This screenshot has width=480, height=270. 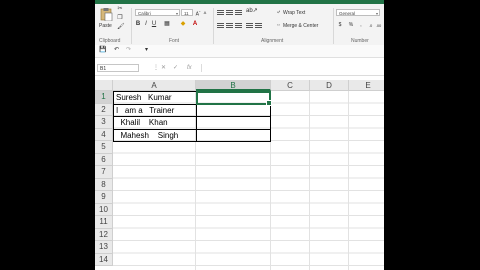 What do you see at coordinates (154, 85) in the screenshot?
I see `column-header-a: A` at bounding box center [154, 85].